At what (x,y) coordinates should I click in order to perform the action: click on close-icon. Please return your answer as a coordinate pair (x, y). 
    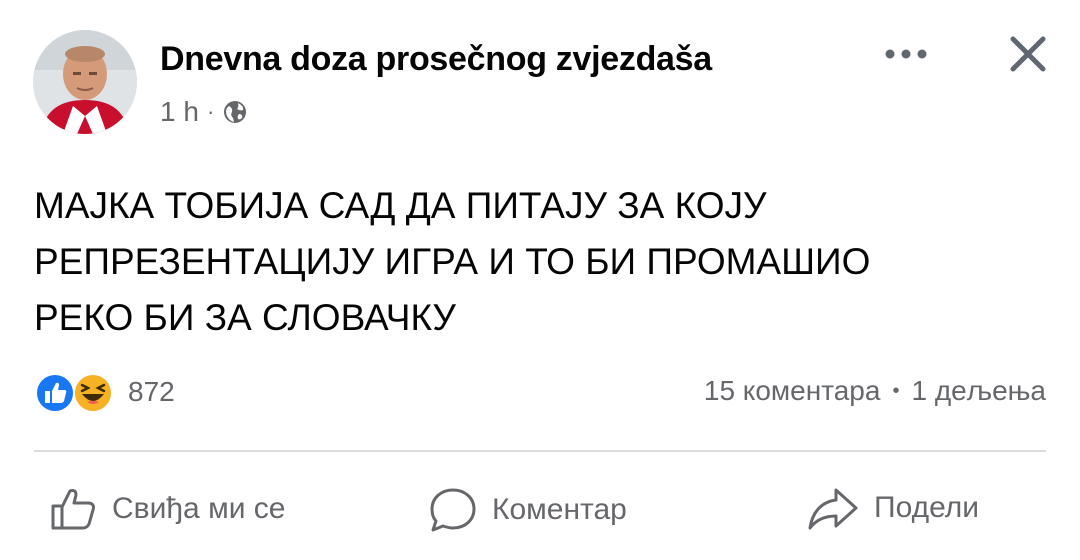
    Looking at the image, I should click on (1028, 54).